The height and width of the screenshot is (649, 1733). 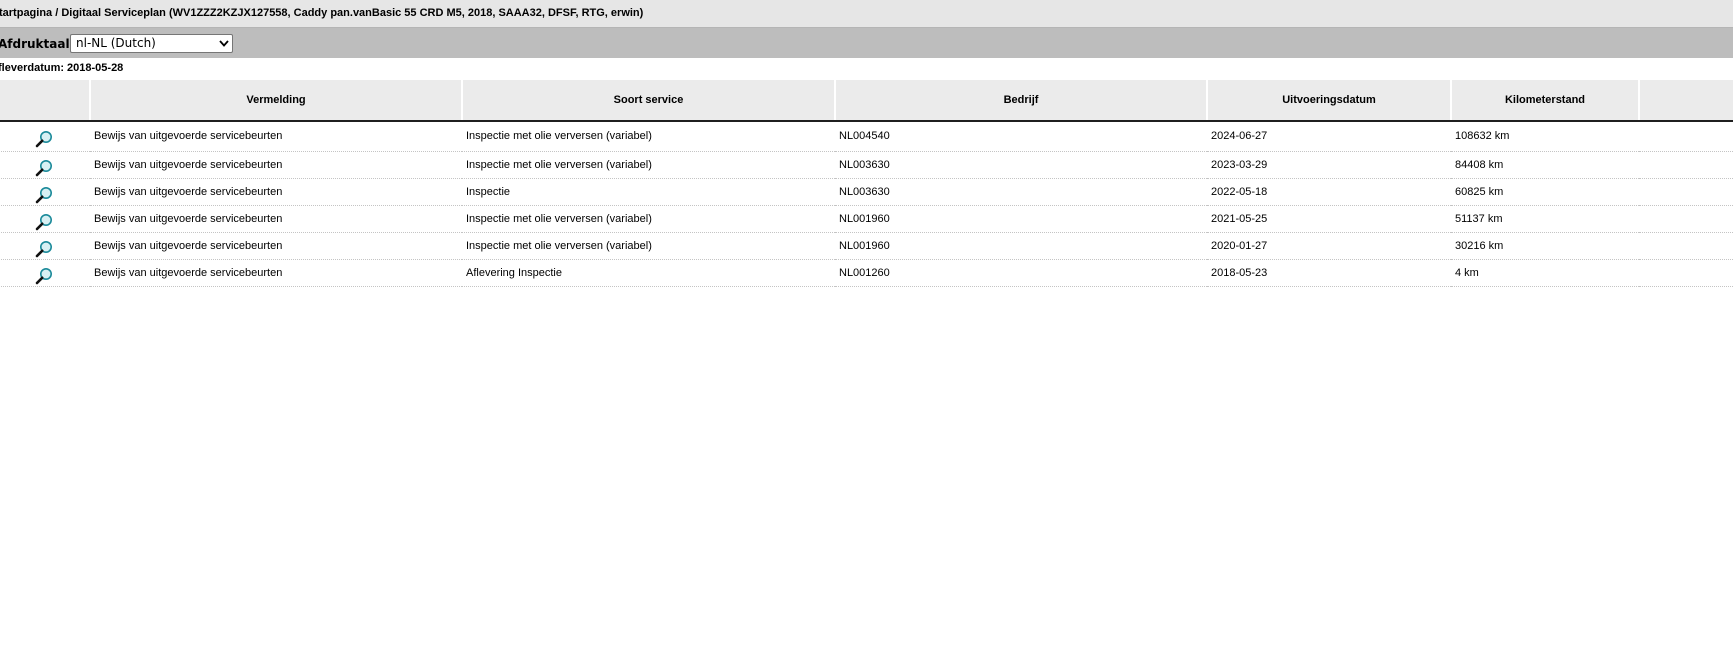 I want to click on delivery-date: fleverdatum: 2018-05-28, so click(x=61, y=68).